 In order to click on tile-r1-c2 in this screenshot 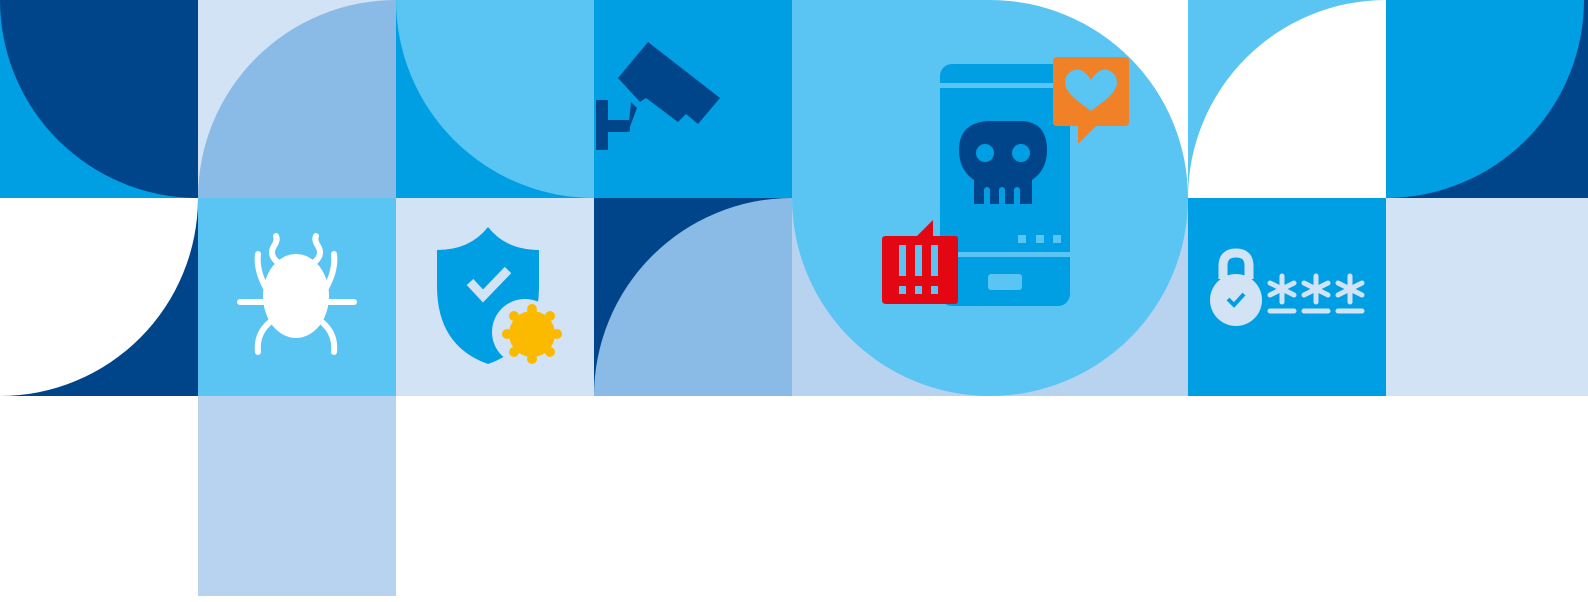, I will do `click(495, 99)`.